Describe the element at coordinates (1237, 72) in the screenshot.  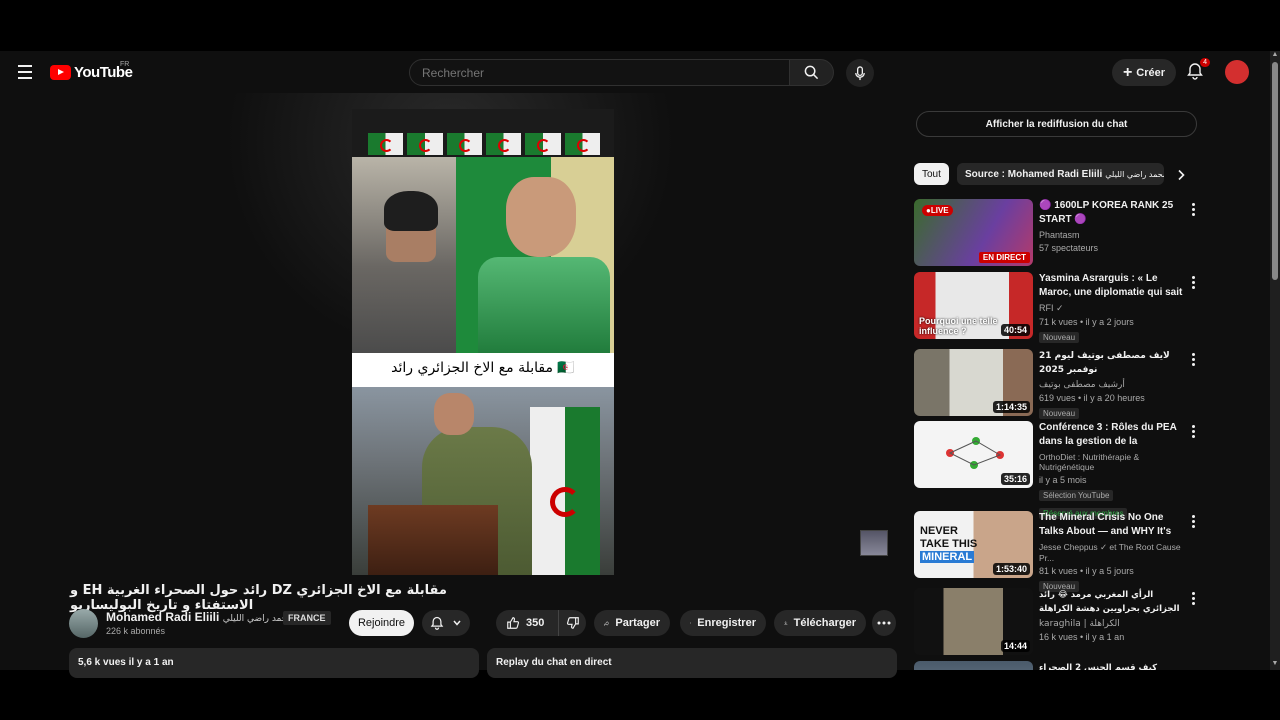
I see `account-avatar` at that location.